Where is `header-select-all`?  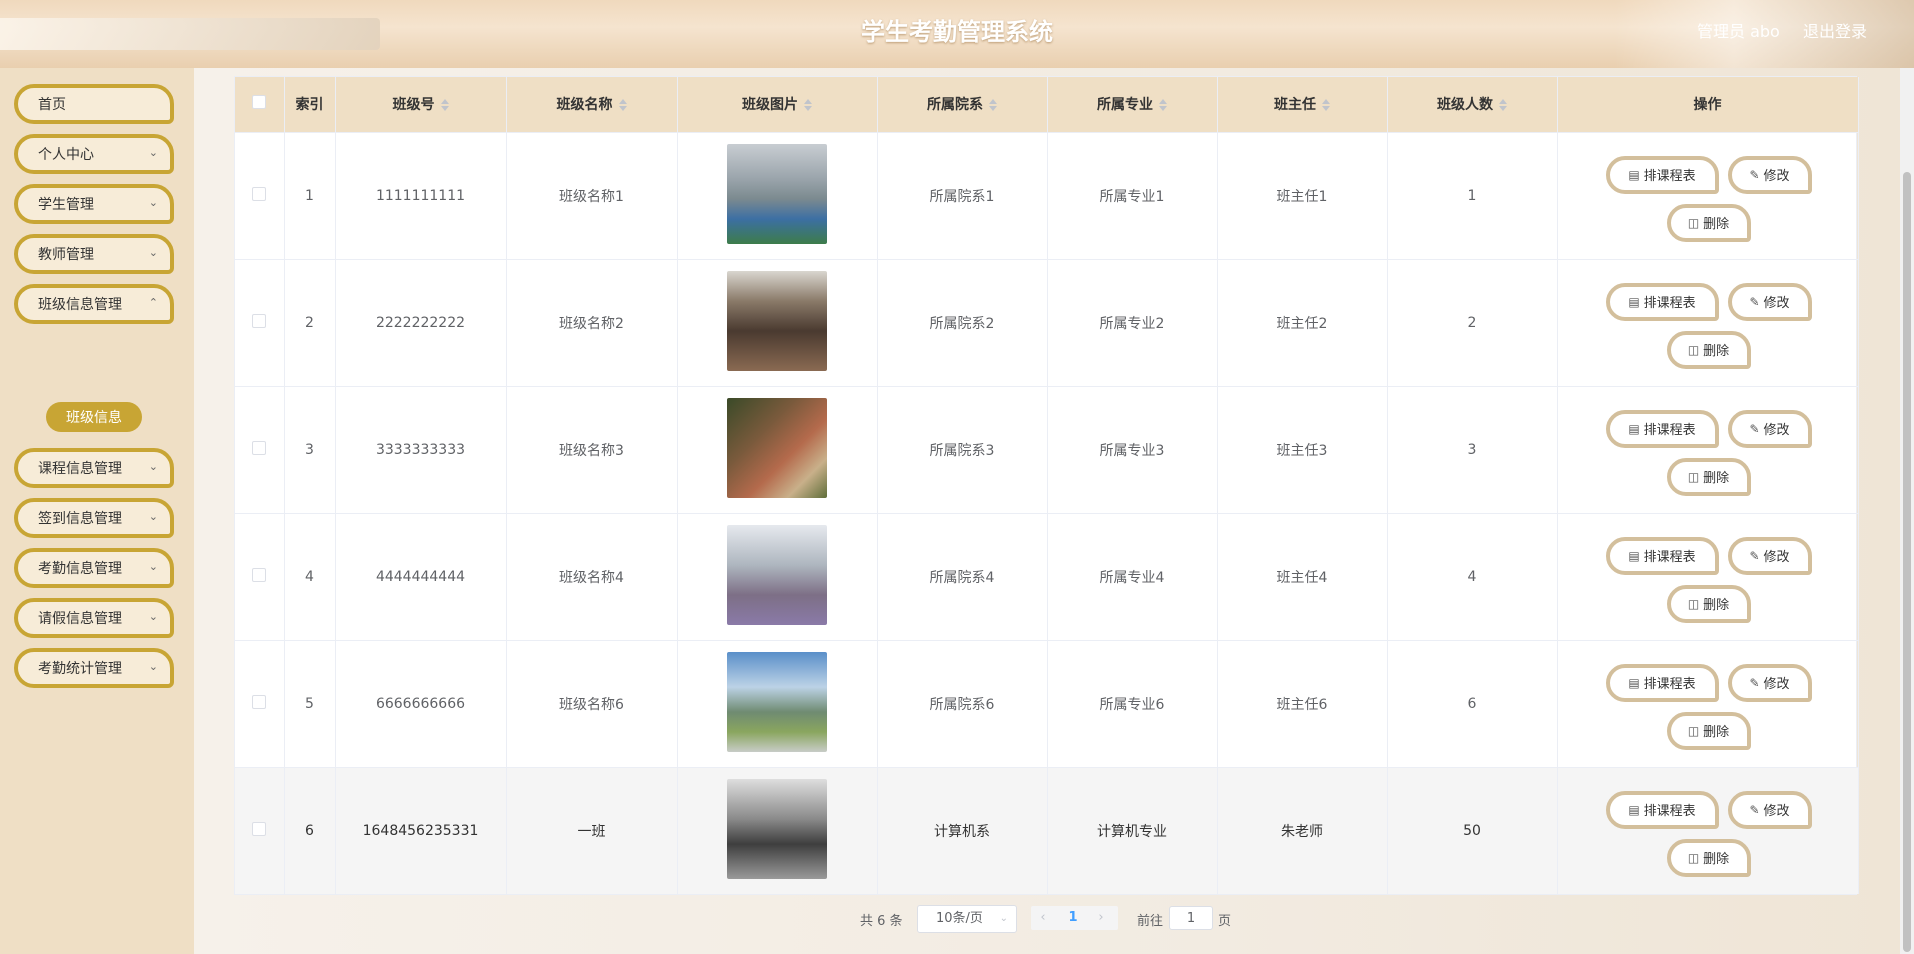 header-select-all is located at coordinates (260, 104).